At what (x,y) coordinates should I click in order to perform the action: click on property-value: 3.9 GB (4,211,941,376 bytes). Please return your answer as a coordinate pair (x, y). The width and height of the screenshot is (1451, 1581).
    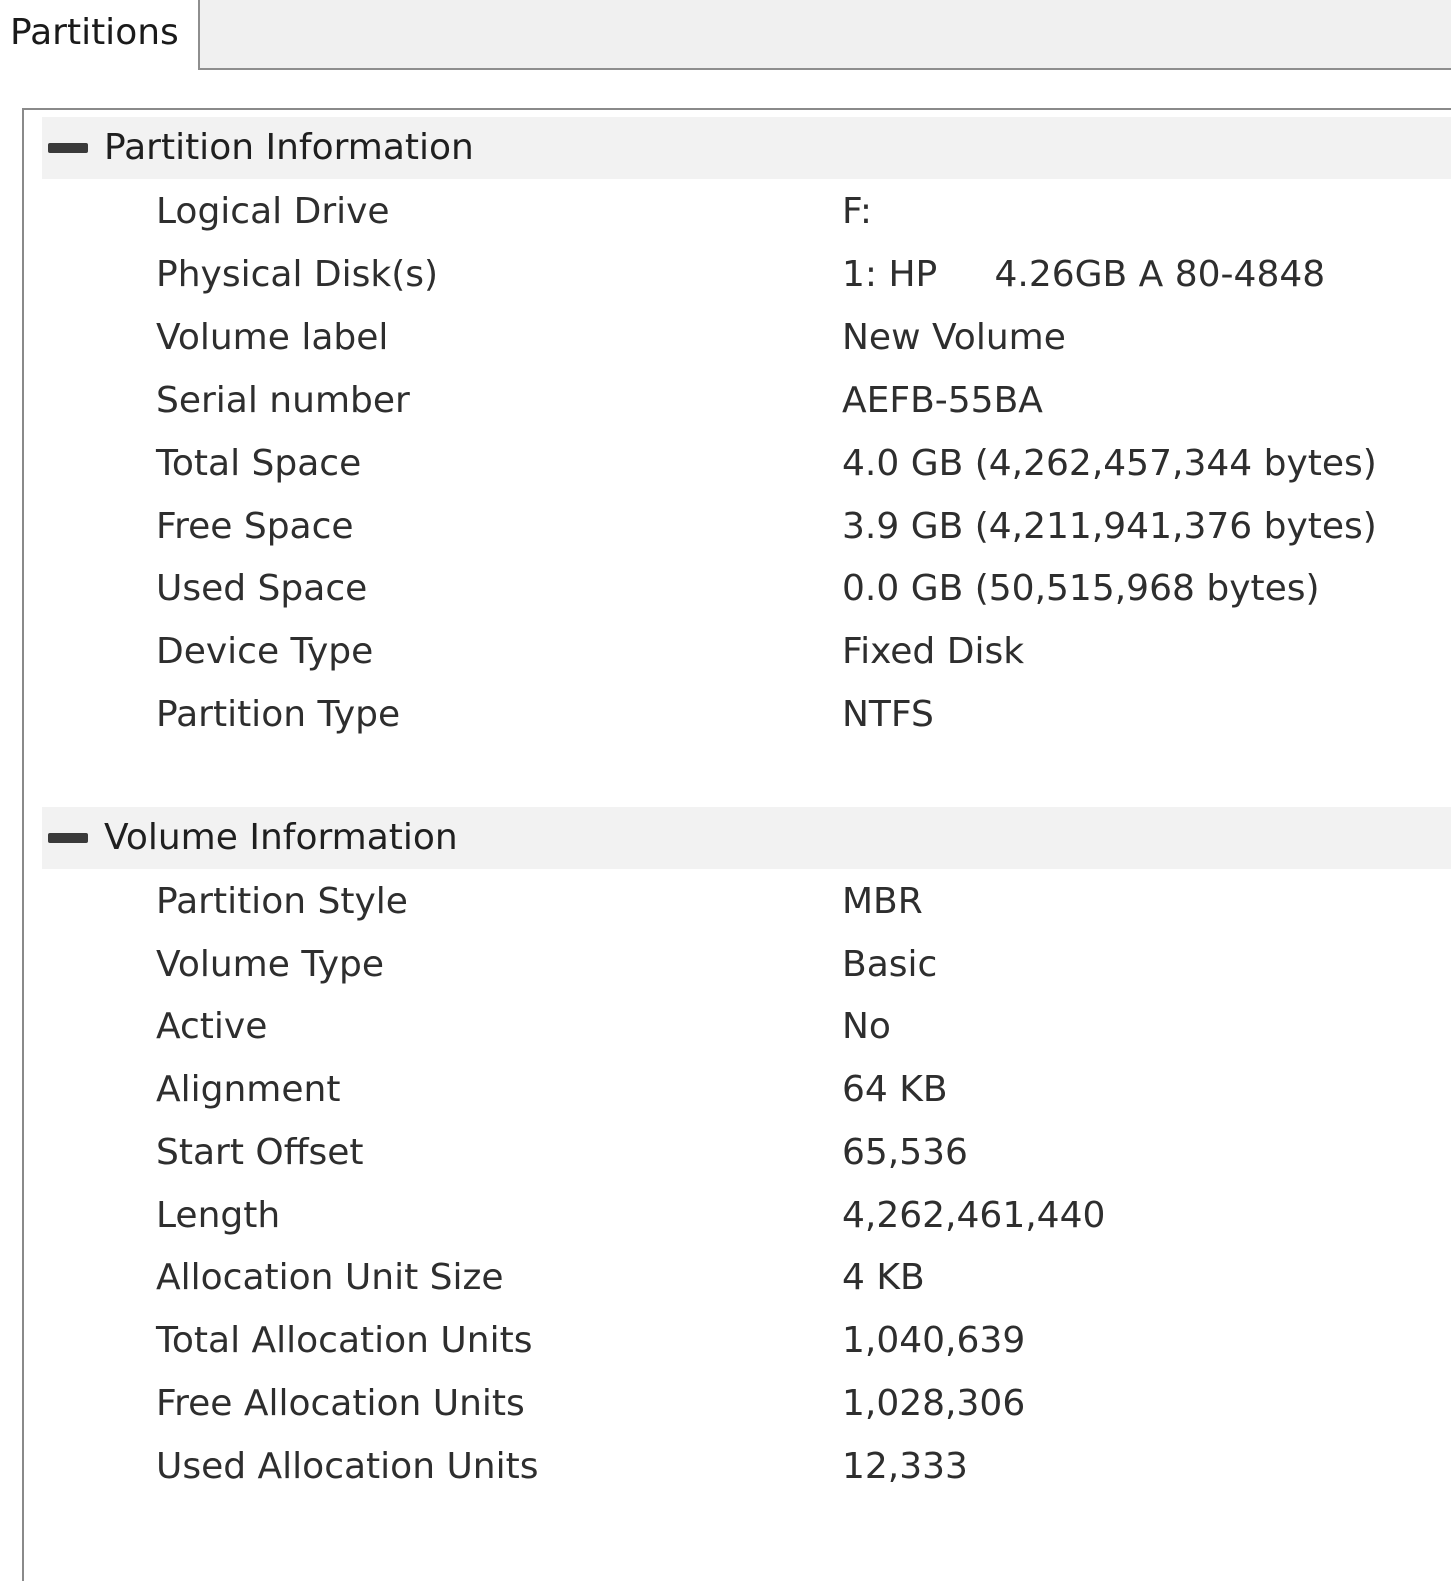
    Looking at the image, I should click on (1109, 526).